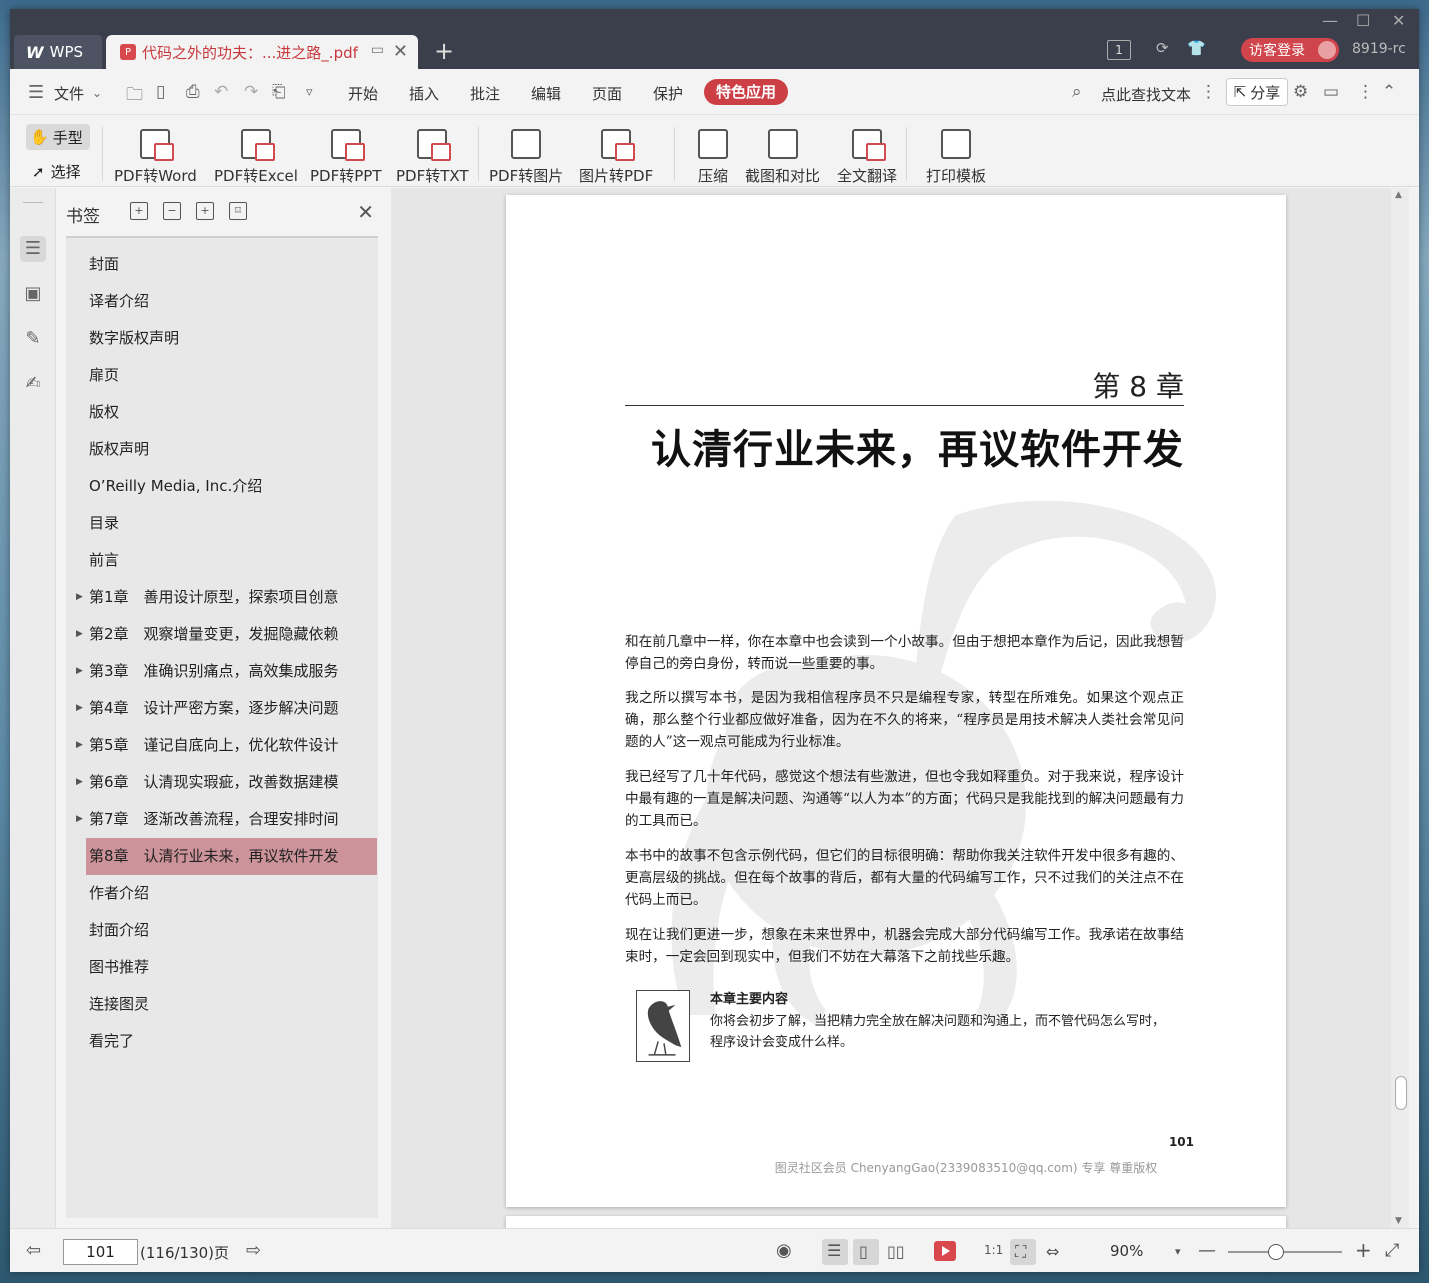 The height and width of the screenshot is (1283, 1429). What do you see at coordinates (222, 486) in the screenshot?
I see `bookmark-item: O’Reilly Media, Inc.介绍` at bounding box center [222, 486].